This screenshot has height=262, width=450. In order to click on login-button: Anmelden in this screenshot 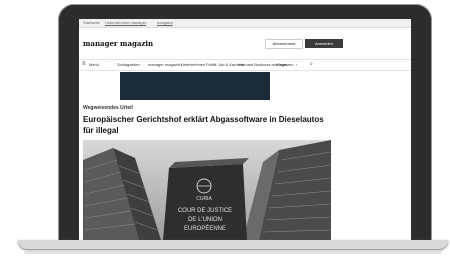, I will do `click(324, 43)`.